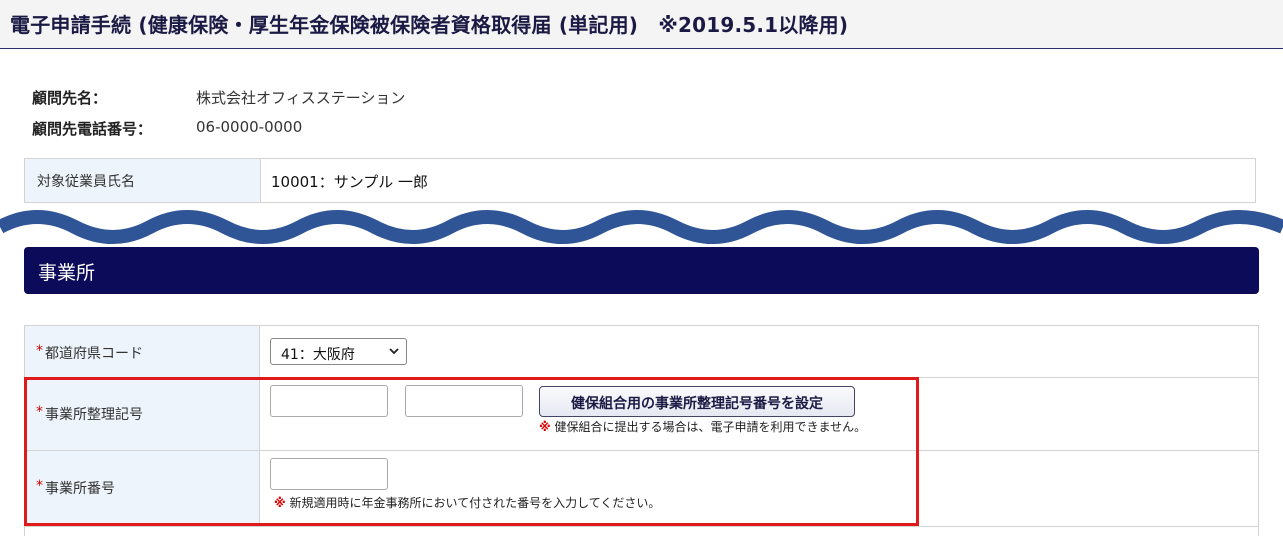 This screenshot has width=1283, height=536. I want to click on section-title: 事業所, so click(67, 273).